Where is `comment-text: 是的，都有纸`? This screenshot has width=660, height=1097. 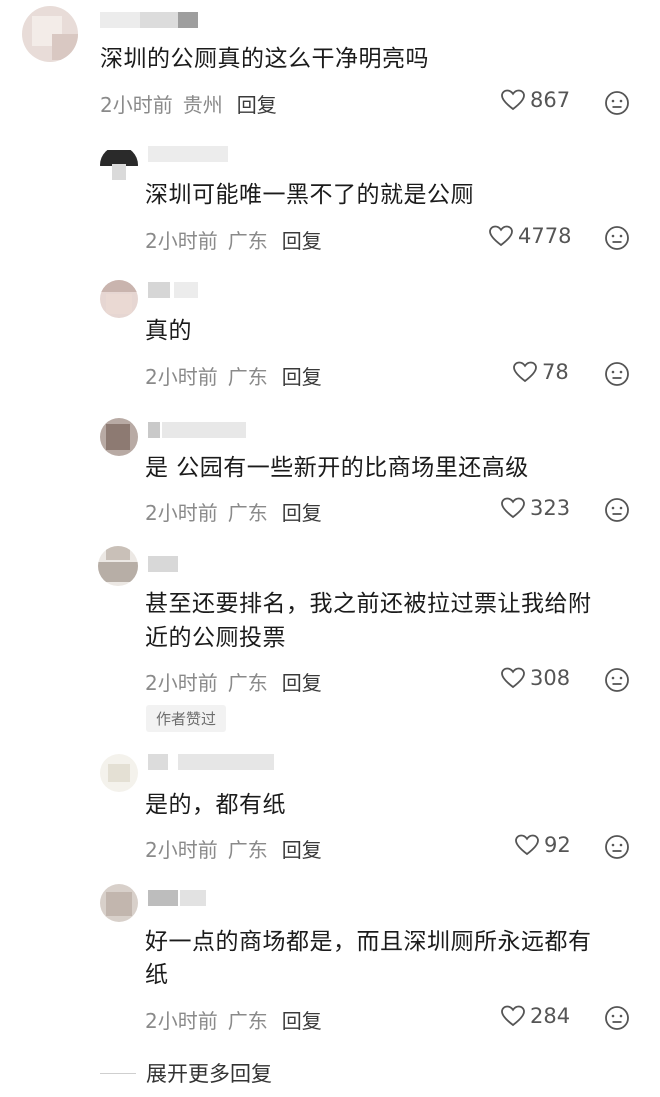
comment-text: 是的，都有纸 is located at coordinates (215, 805).